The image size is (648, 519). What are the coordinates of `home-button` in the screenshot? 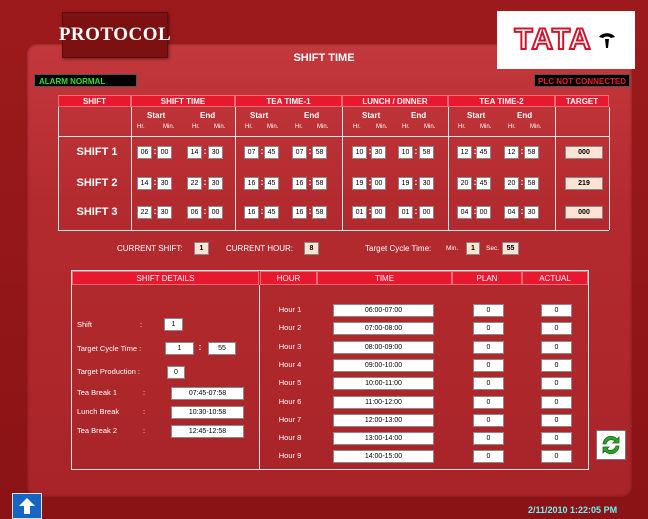 It's located at (27, 506).